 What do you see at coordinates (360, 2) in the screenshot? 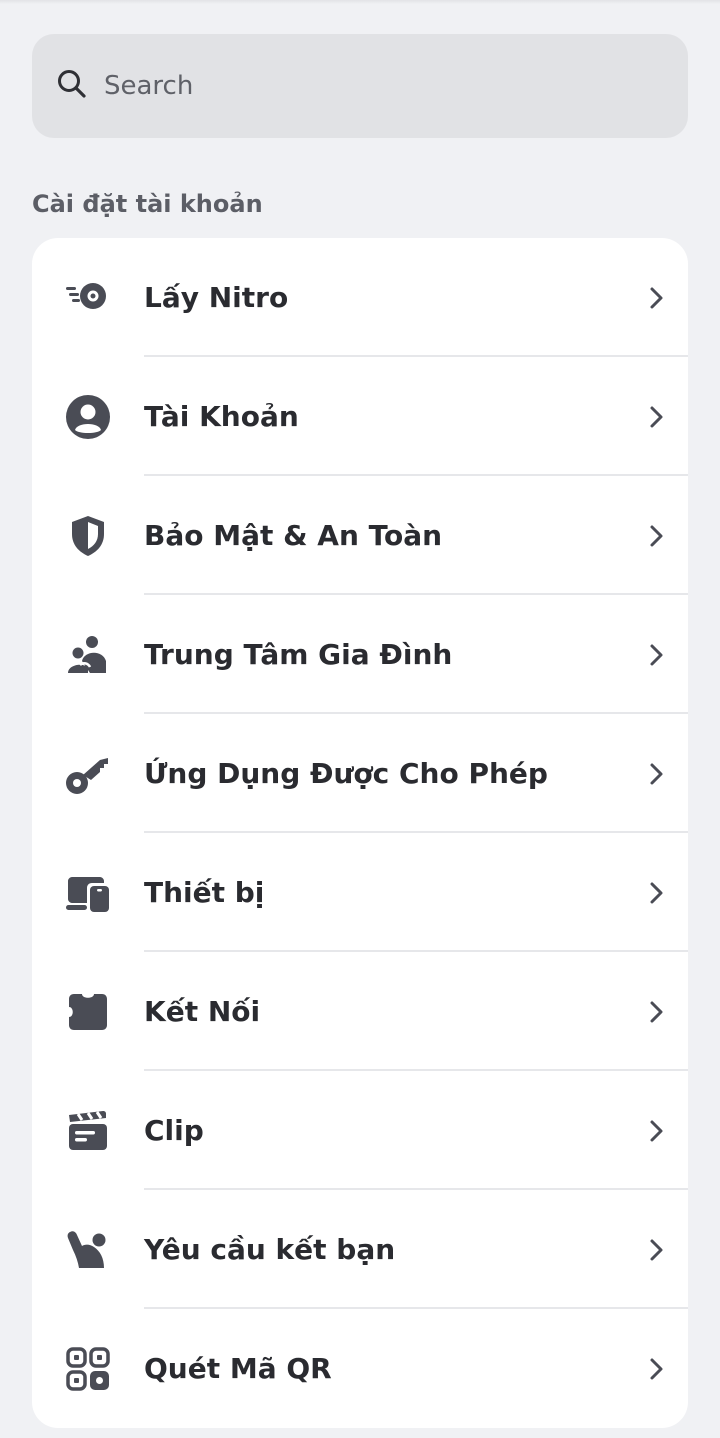
I see `top-edge` at bounding box center [360, 2].